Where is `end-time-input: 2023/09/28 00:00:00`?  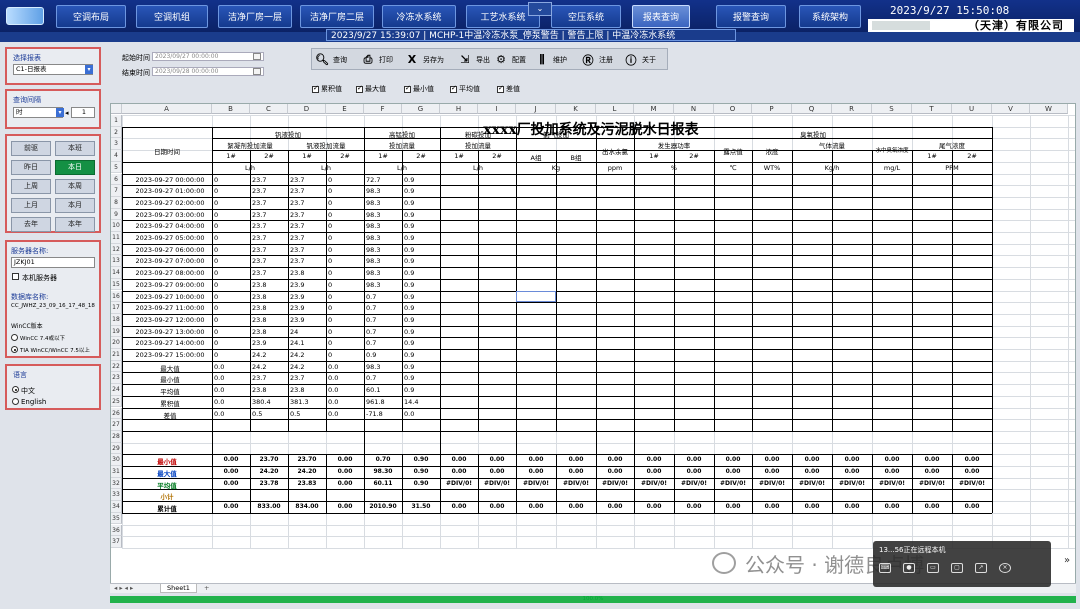
end-time-input: 2023/09/28 00:00:00 is located at coordinates (208, 71).